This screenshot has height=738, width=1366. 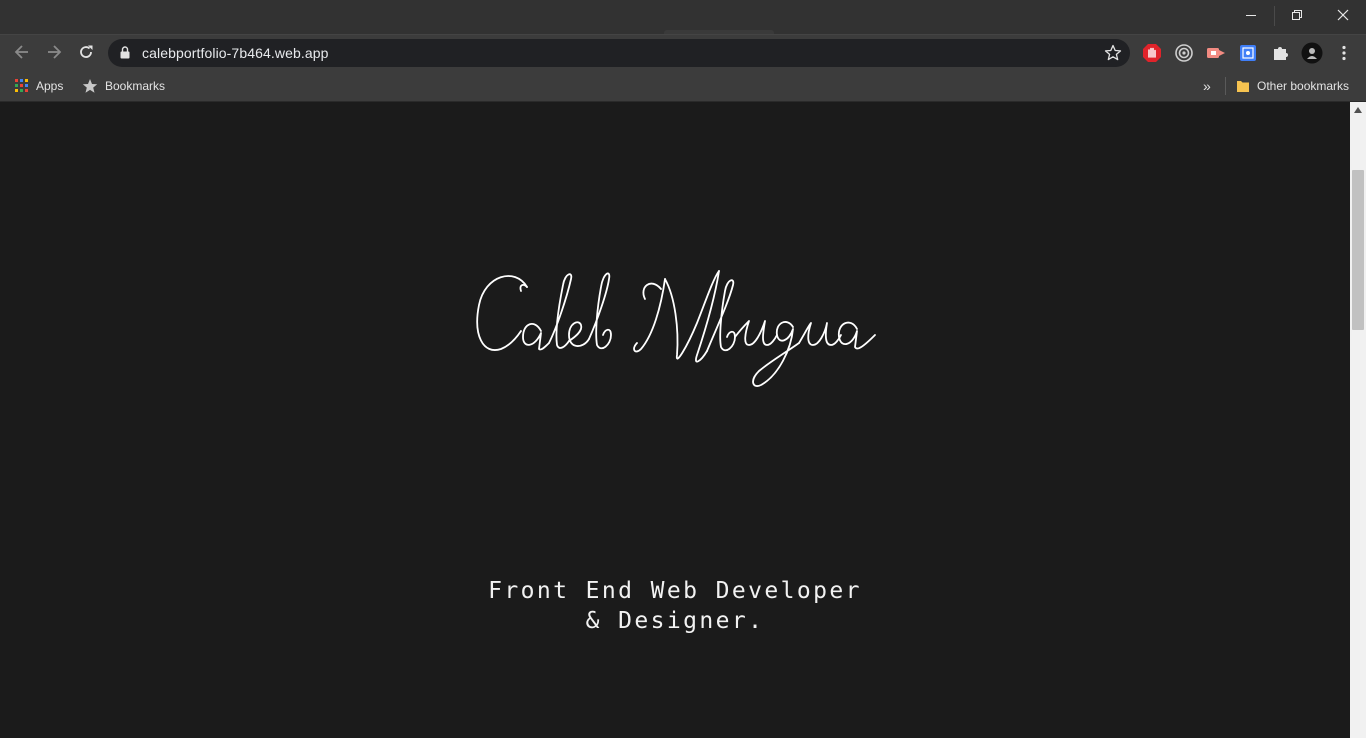 I want to click on url-text: calebportfolio-7b464.web.app, so click(x=235, y=53).